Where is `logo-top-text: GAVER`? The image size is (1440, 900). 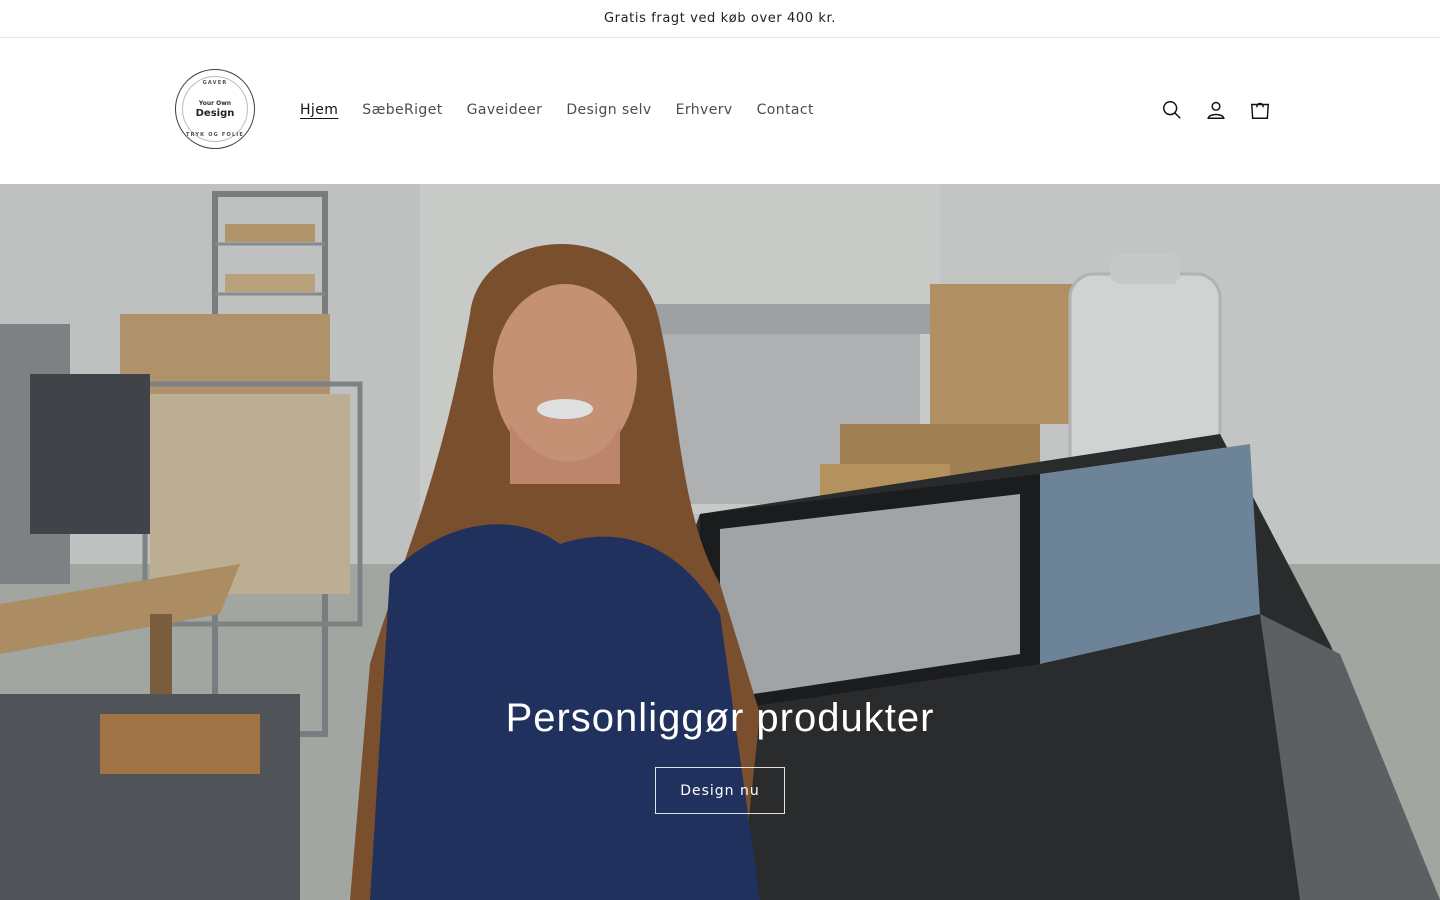 logo-top-text: GAVER is located at coordinates (215, 83).